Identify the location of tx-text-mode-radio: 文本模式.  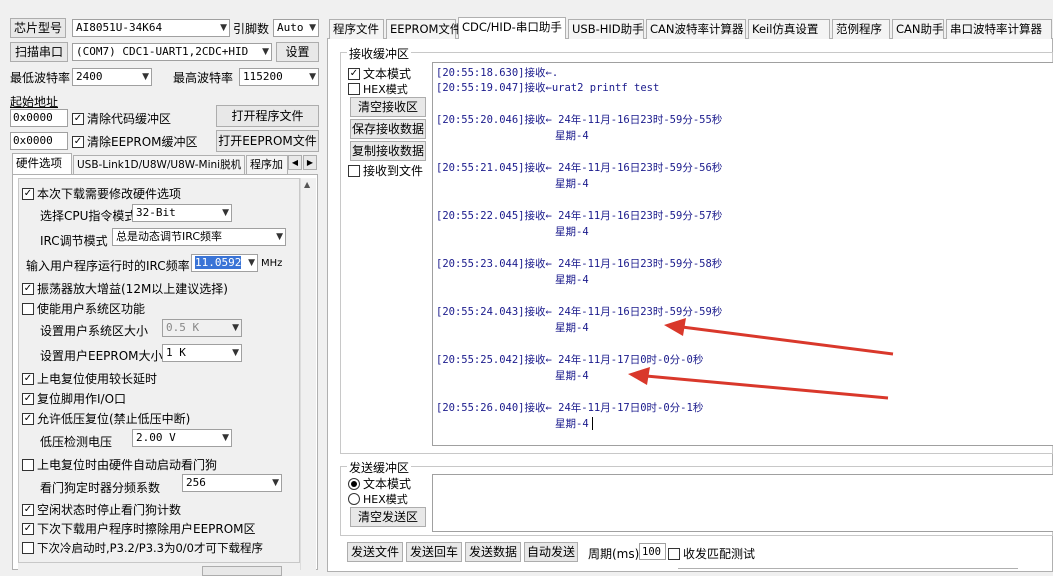
(379, 483).